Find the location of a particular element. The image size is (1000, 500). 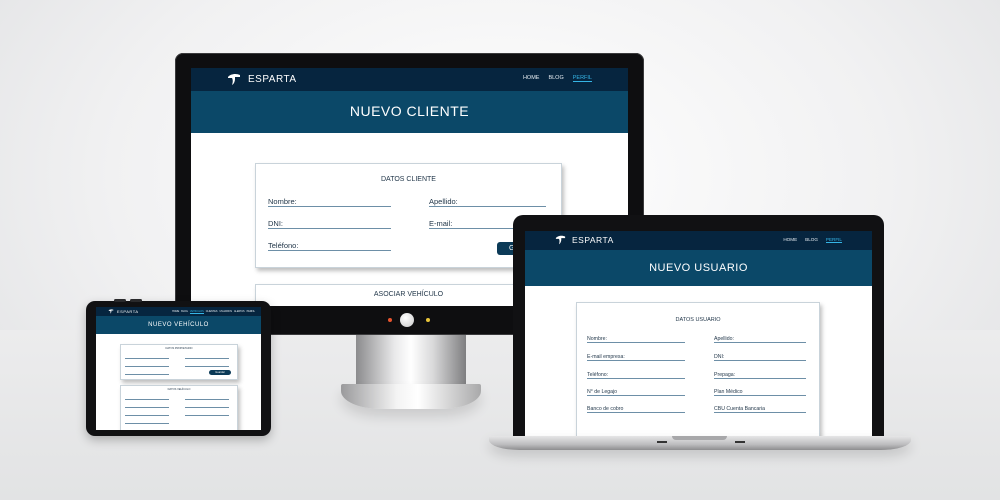

power-button-icon is located at coordinates (407, 320).